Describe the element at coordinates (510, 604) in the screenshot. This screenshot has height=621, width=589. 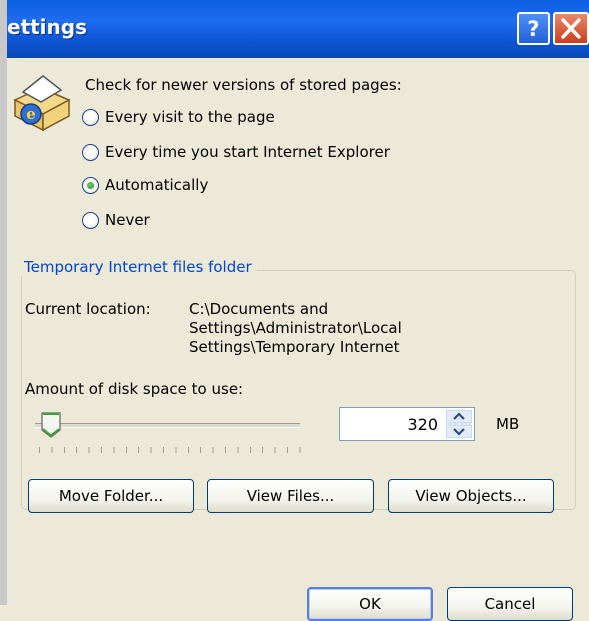
I see `cancel-button: Cancel` at that location.